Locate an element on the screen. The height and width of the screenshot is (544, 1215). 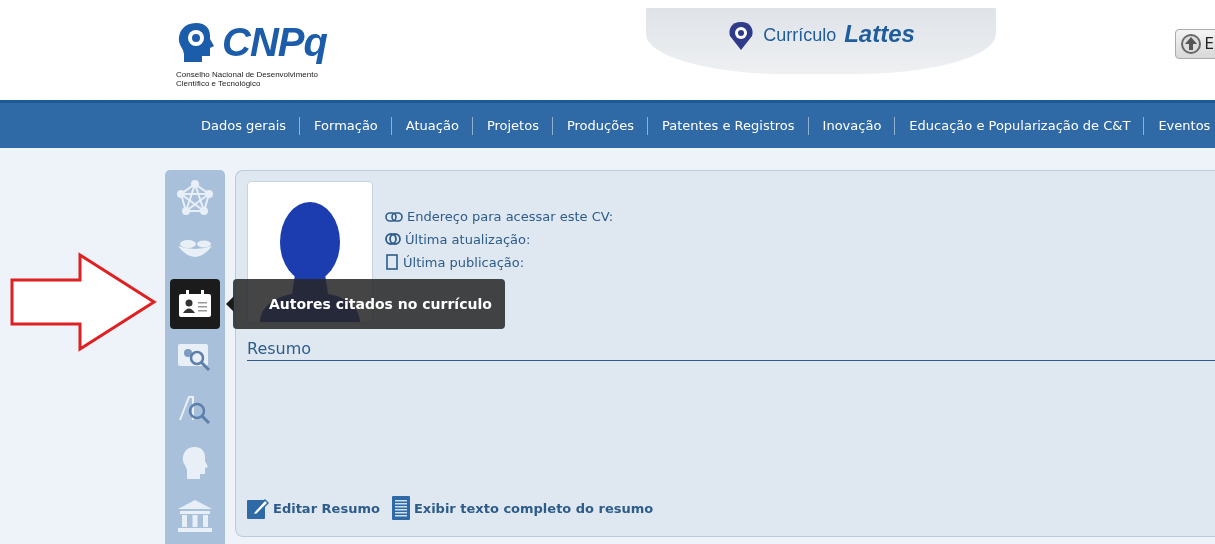
nav-link: Eventos is located at coordinates (1179, 125).